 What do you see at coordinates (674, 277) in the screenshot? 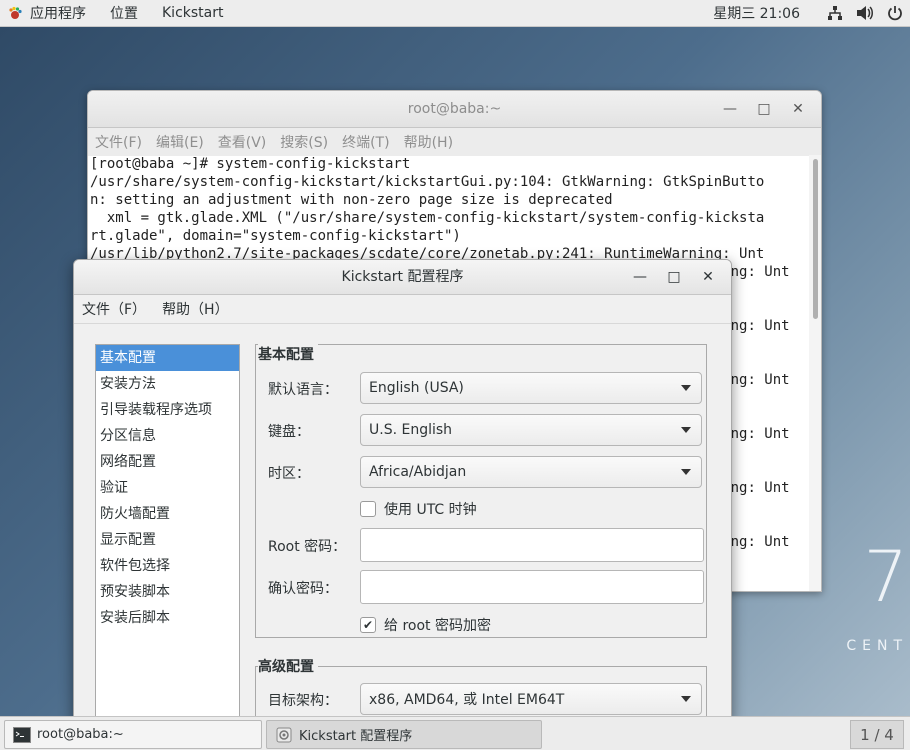
I see `kickstart-maximize-button: □` at bounding box center [674, 277].